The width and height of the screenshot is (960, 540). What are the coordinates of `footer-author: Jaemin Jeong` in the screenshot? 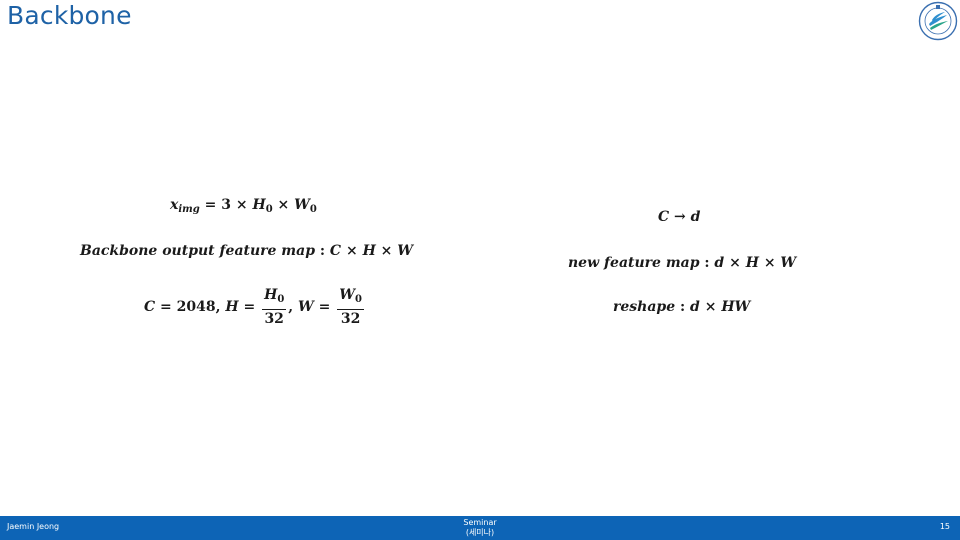 It's located at (33, 526).